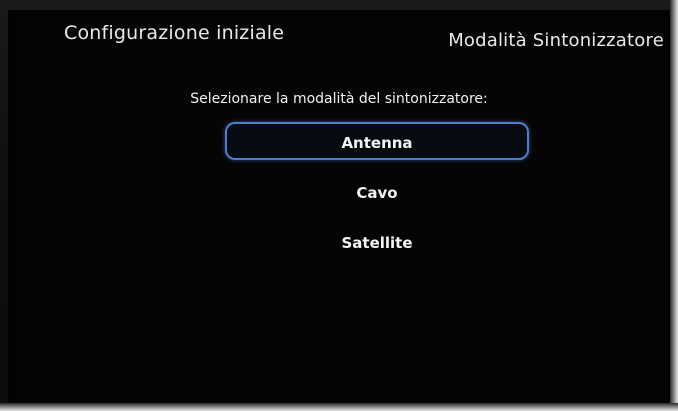 This screenshot has width=678, height=411. I want to click on option-antenna: Antenna, so click(377, 141).